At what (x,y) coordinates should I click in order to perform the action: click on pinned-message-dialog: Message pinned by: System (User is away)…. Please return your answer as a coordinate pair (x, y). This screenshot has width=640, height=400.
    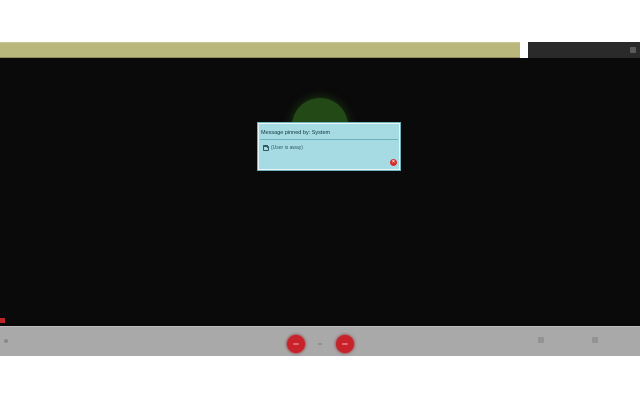
    Looking at the image, I should click on (329, 146).